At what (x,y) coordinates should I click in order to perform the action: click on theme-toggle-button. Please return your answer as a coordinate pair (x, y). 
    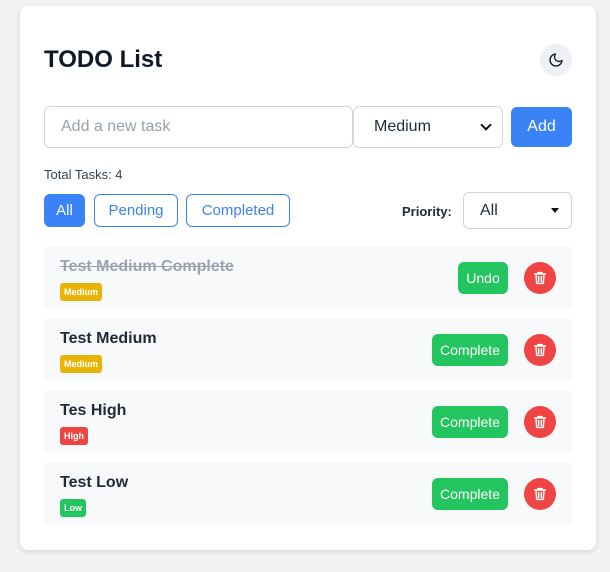
    Looking at the image, I should click on (556, 60).